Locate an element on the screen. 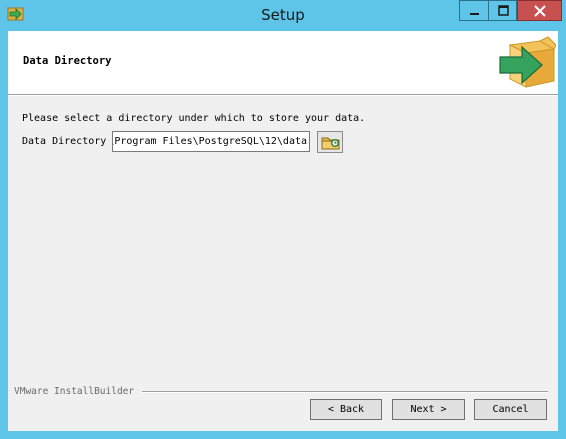 The width and height of the screenshot is (566, 439). maximize-icon is located at coordinates (503, 10).